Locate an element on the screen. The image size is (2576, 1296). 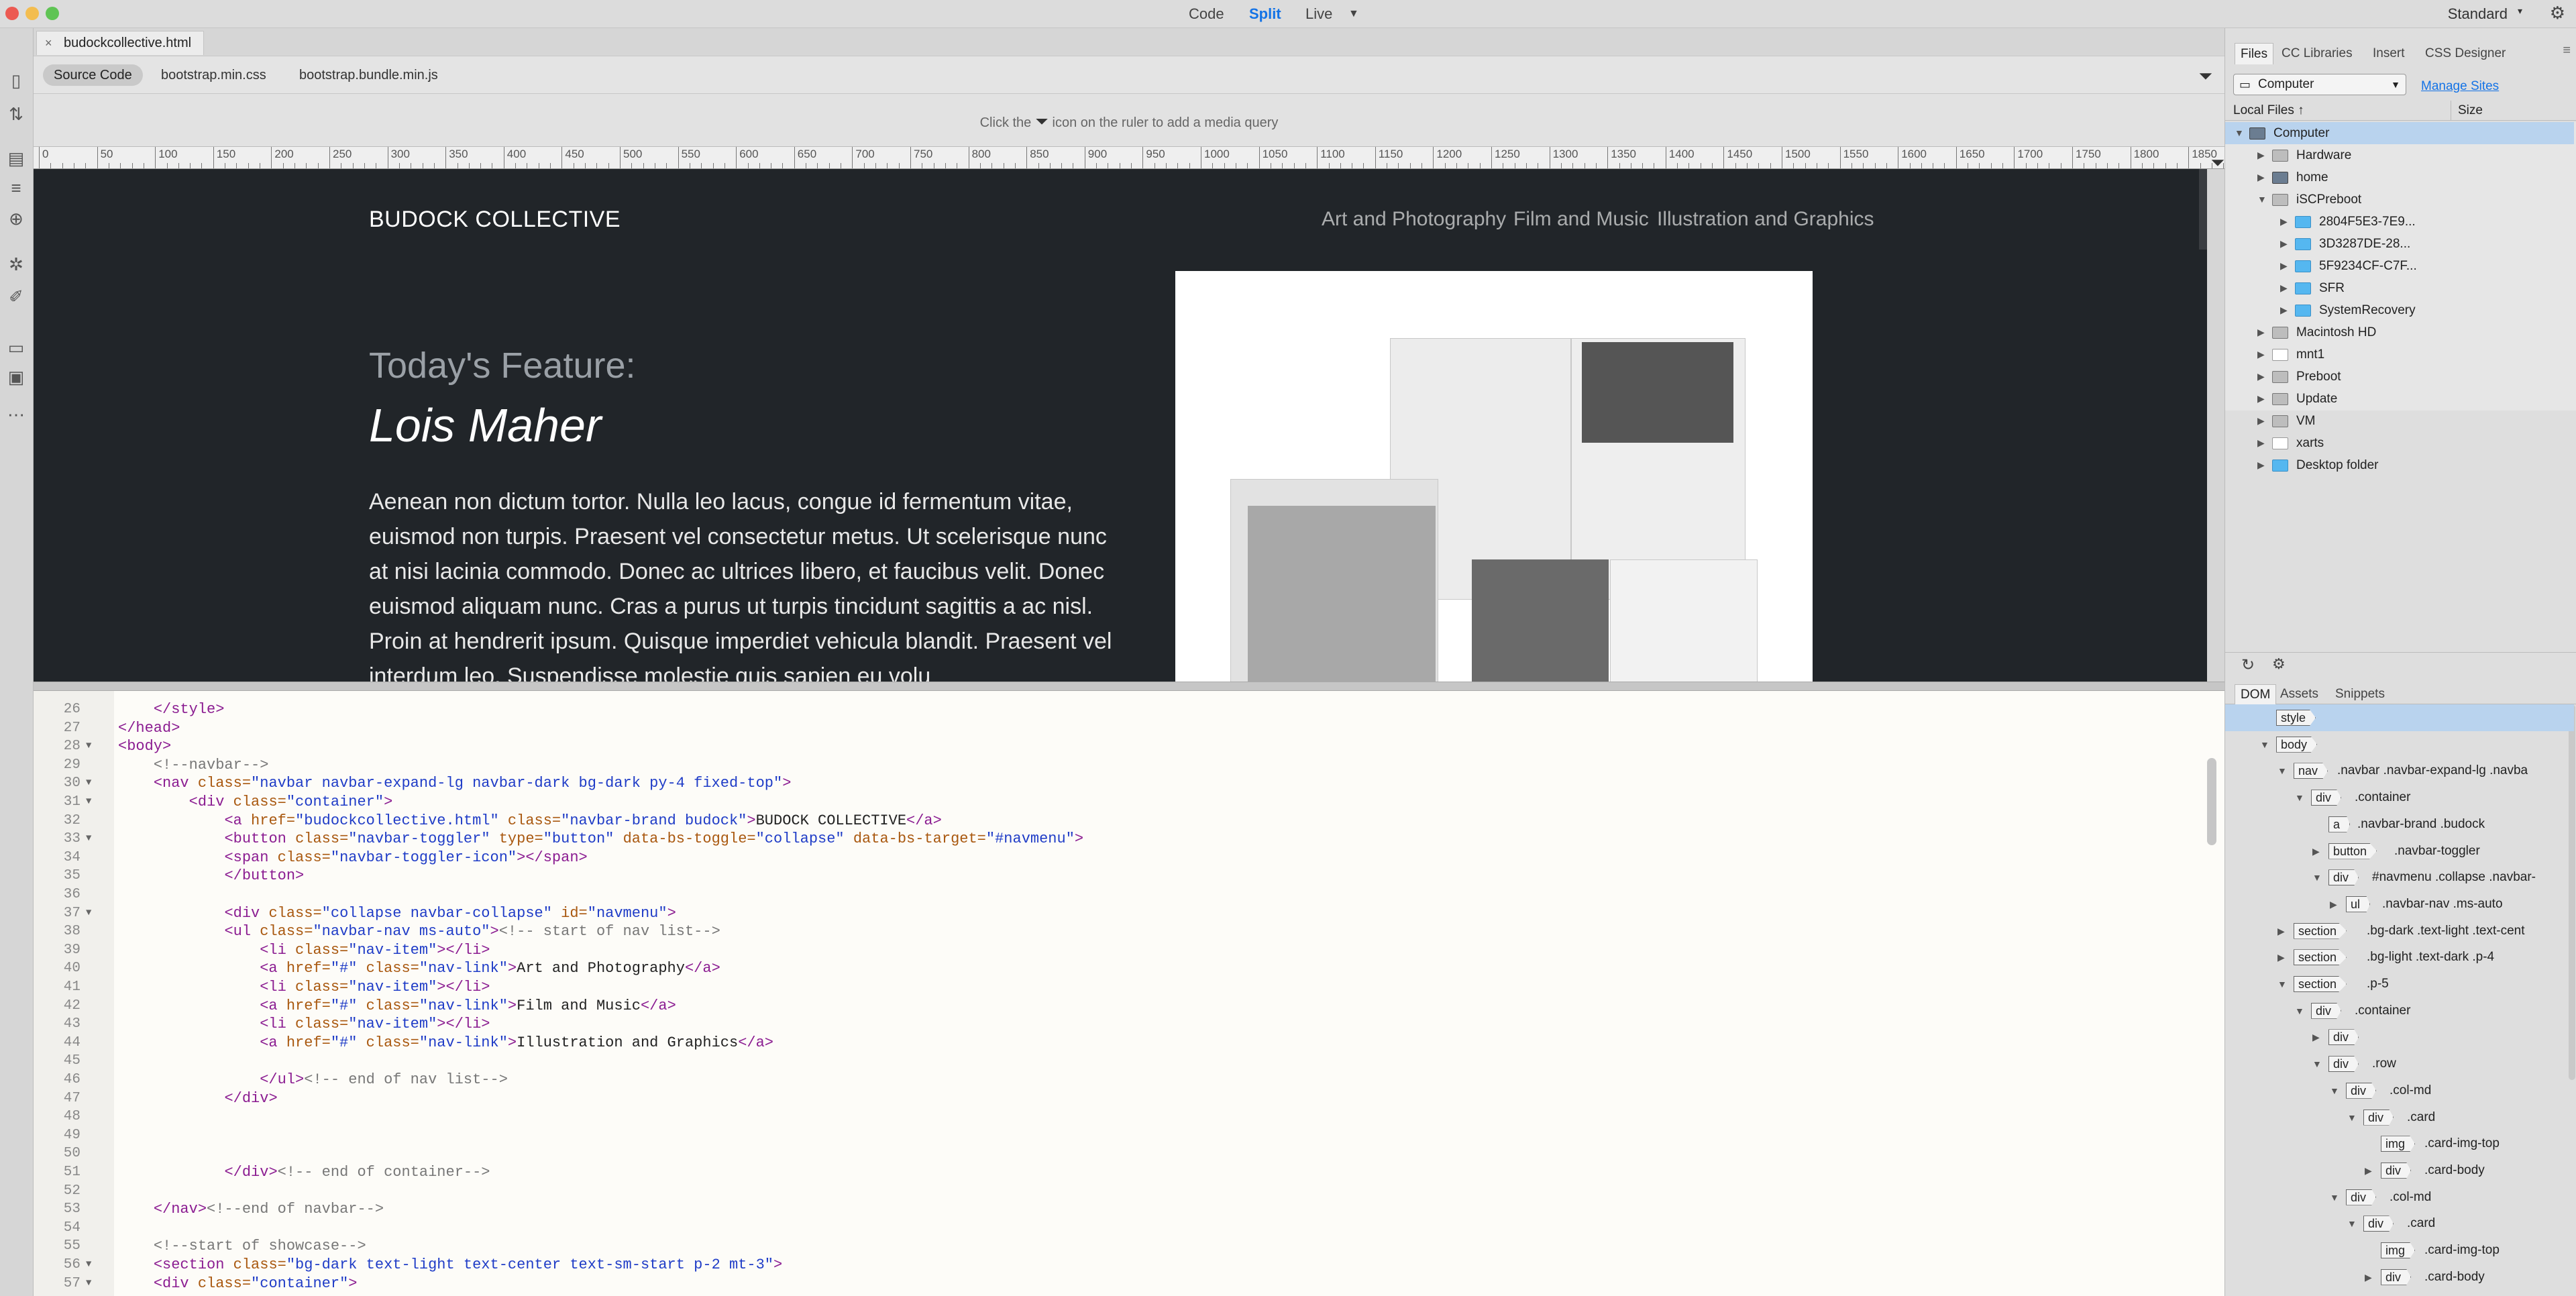
preview-nav-link-film: Film and Music is located at coordinates (1581, 220).